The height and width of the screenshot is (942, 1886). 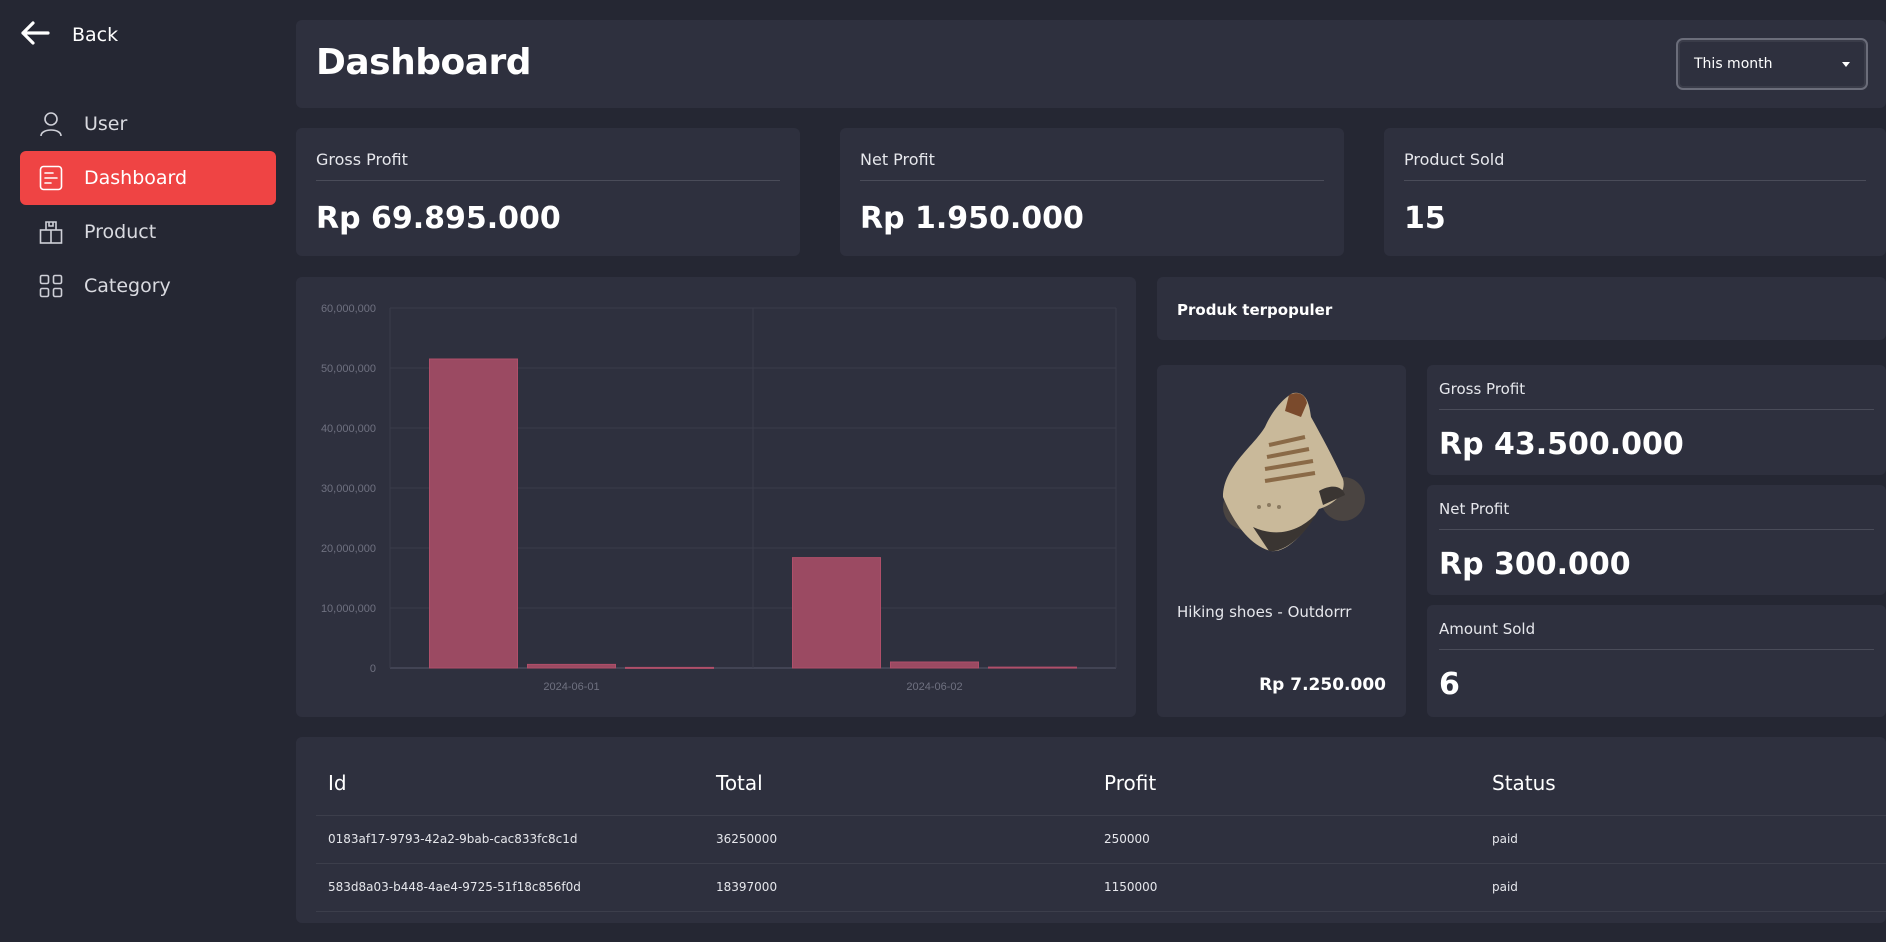 I want to click on sidebar-item-product: Product, so click(x=148, y=232).